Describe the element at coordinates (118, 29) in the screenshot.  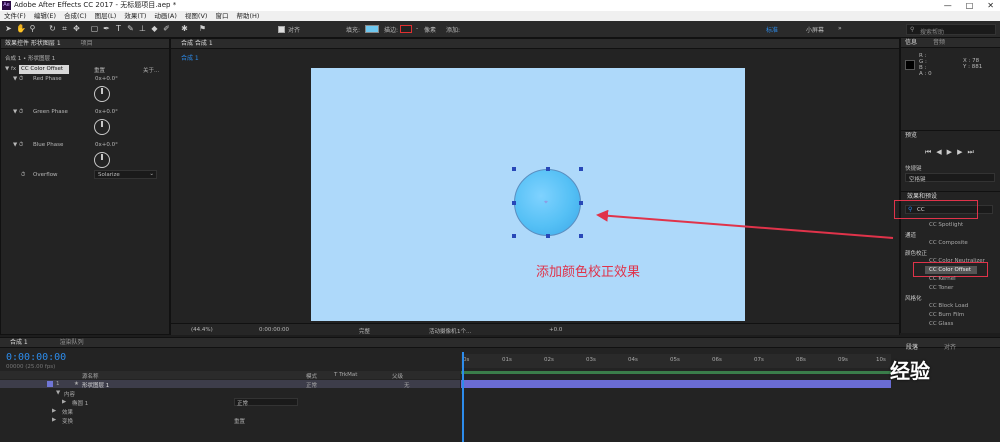
I see `text-tool-icon: T` at that location.